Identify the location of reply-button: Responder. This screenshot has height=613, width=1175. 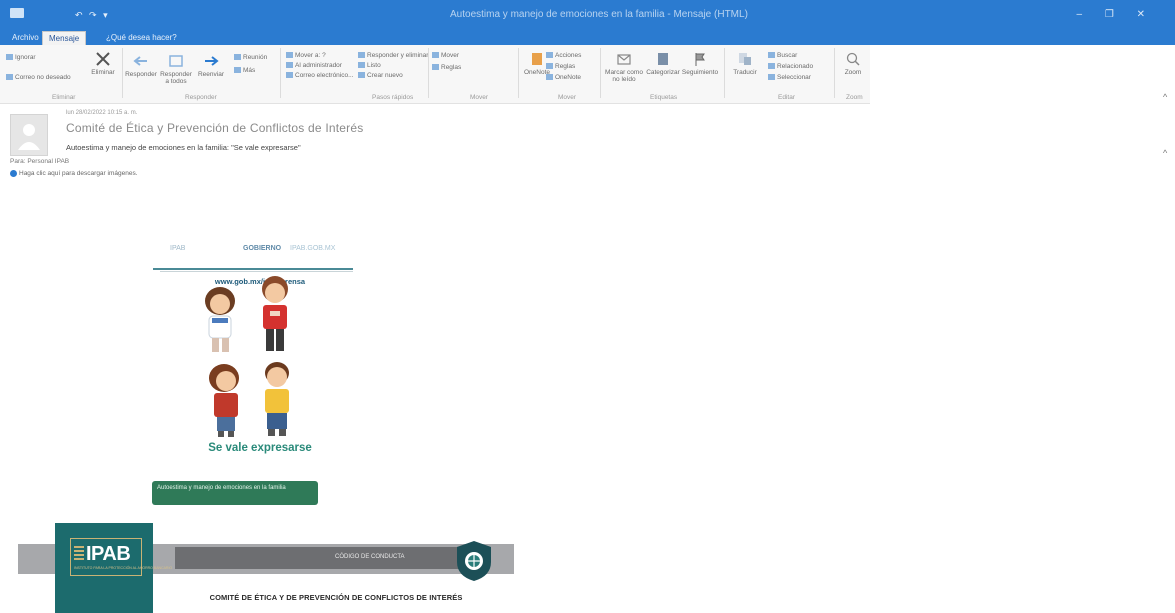
(141, 65).